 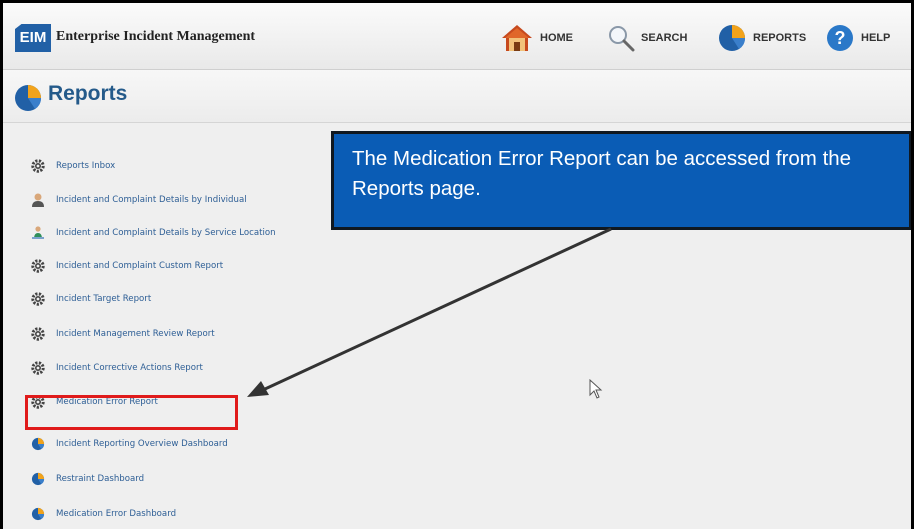 What do you see at coordinates (429, 312) in the screenshot?
I see `callout-arrow` at bounding box center [429, 312].